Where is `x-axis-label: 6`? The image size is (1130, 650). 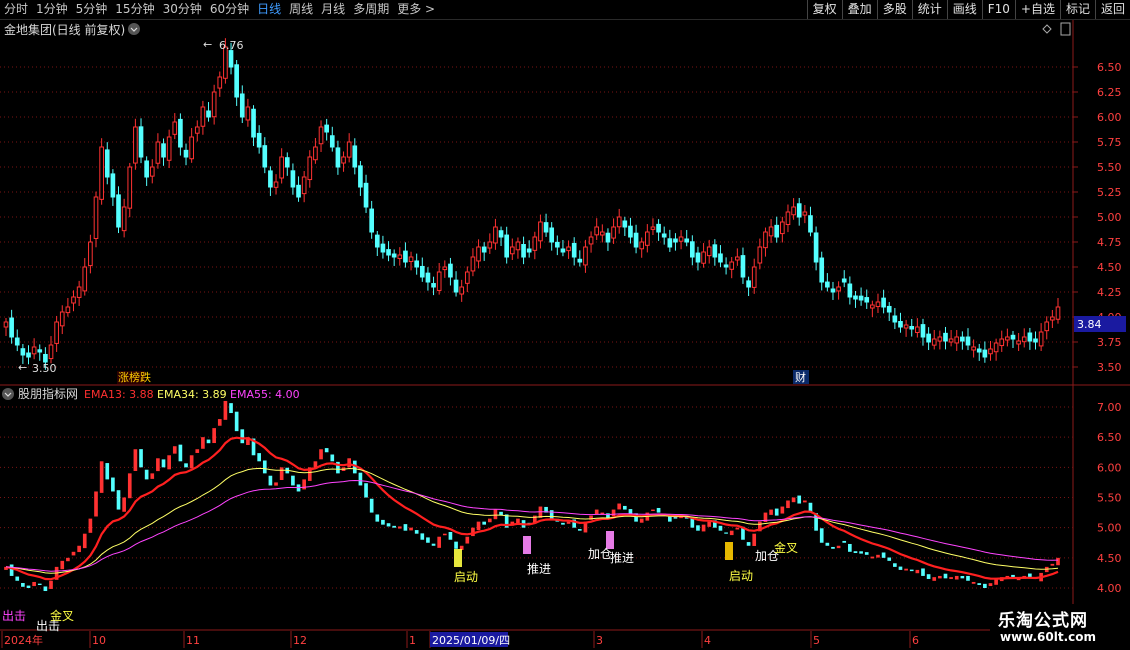 x-axis-label: 6 is located at coordinates (915, 640).